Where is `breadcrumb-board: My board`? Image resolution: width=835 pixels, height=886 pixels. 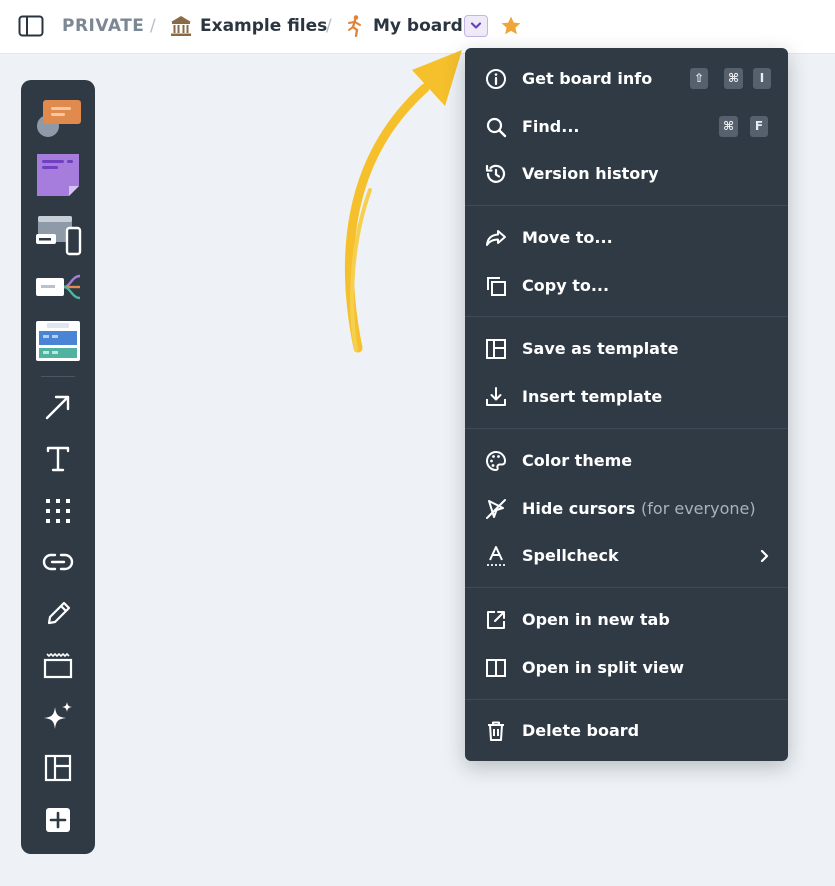 breadcrumb-board: My board is located at coordinates (418, 26).